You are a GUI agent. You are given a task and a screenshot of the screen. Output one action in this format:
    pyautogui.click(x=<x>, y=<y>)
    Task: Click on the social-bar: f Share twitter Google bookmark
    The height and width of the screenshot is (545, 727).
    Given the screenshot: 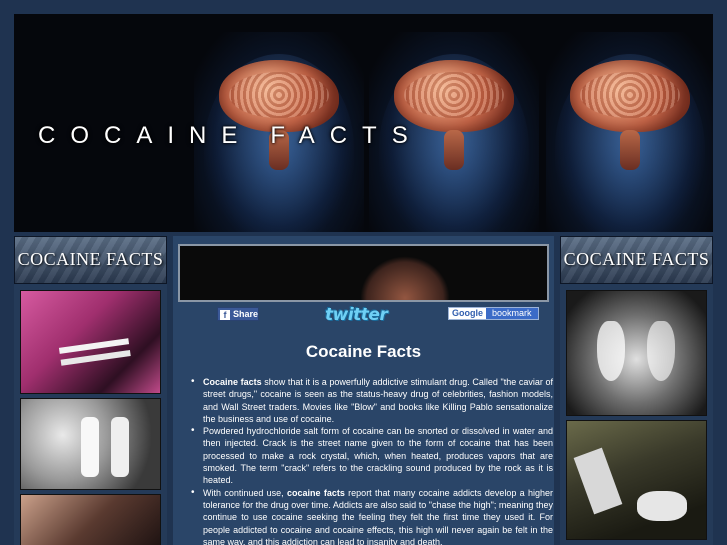 What is the action you would take?
    pyautogui.click(x=363, y=315)
    